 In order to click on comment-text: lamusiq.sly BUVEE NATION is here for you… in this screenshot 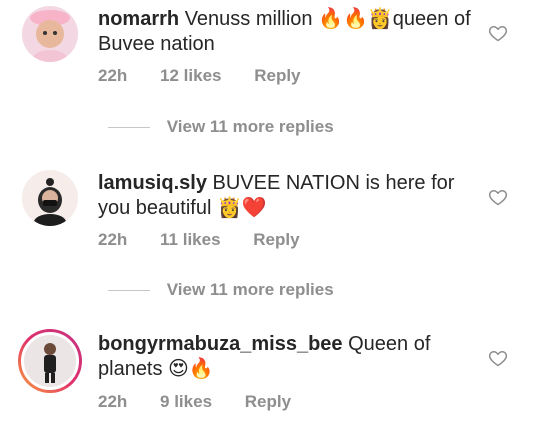, I will do `click(288, 196)`.